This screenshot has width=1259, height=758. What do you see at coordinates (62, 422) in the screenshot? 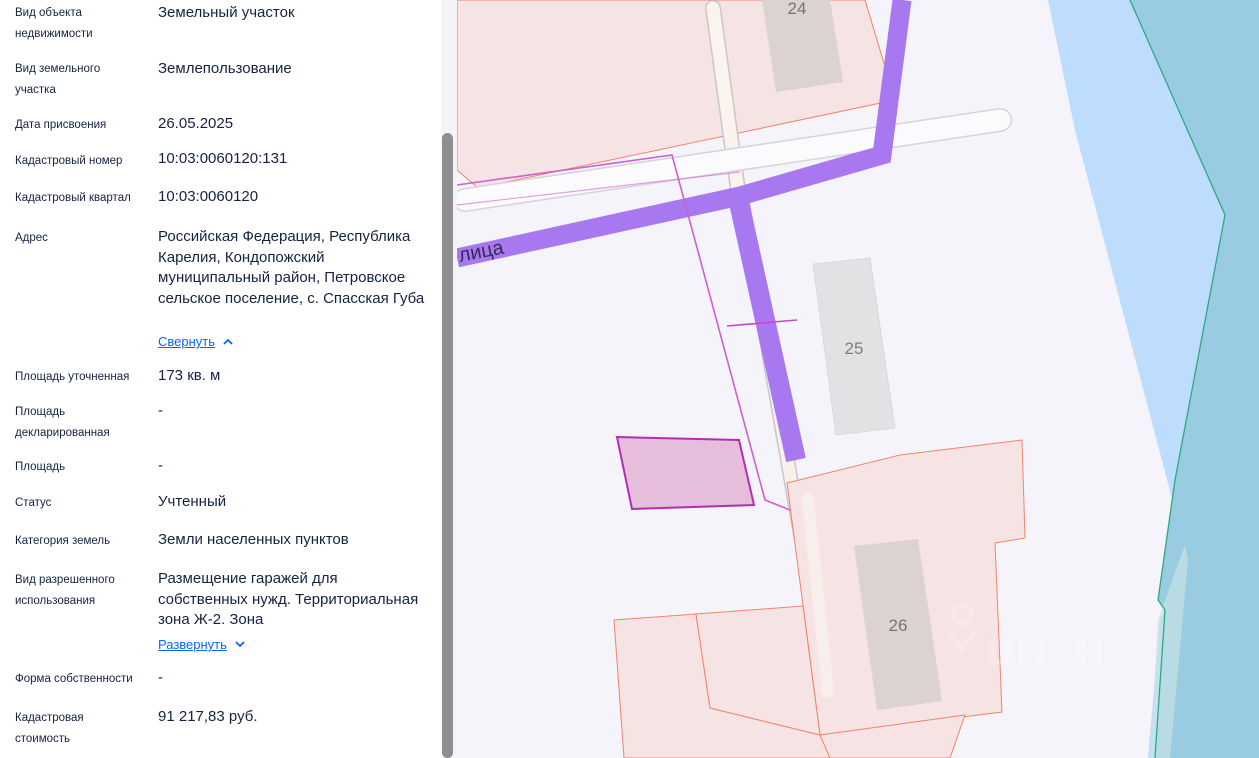
I see `detail-label: Площадь декларированная` at bounding box center [62, 422].